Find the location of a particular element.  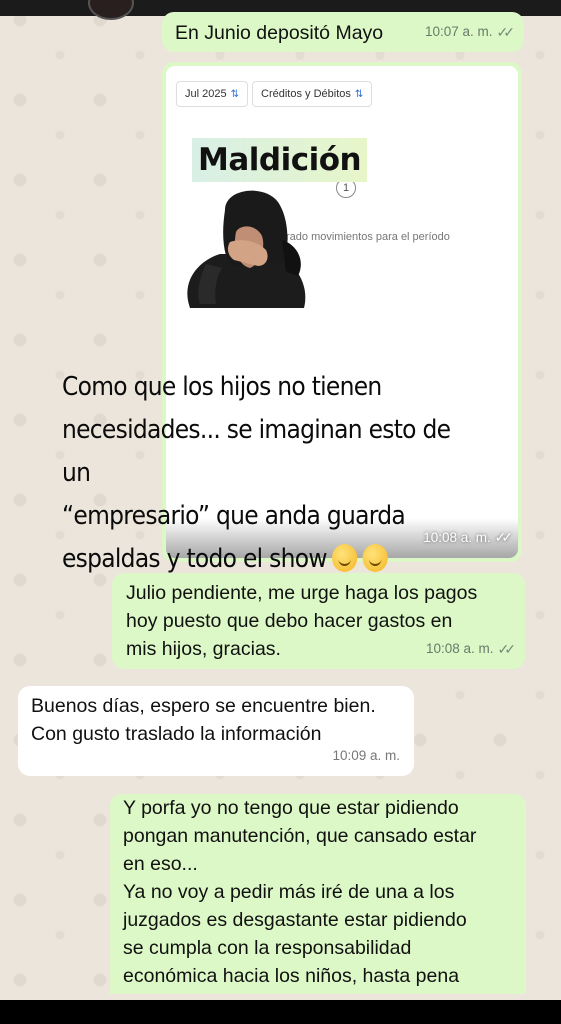

caption-line: “empresario” que anda guarda is located at coordinates (234, 516).